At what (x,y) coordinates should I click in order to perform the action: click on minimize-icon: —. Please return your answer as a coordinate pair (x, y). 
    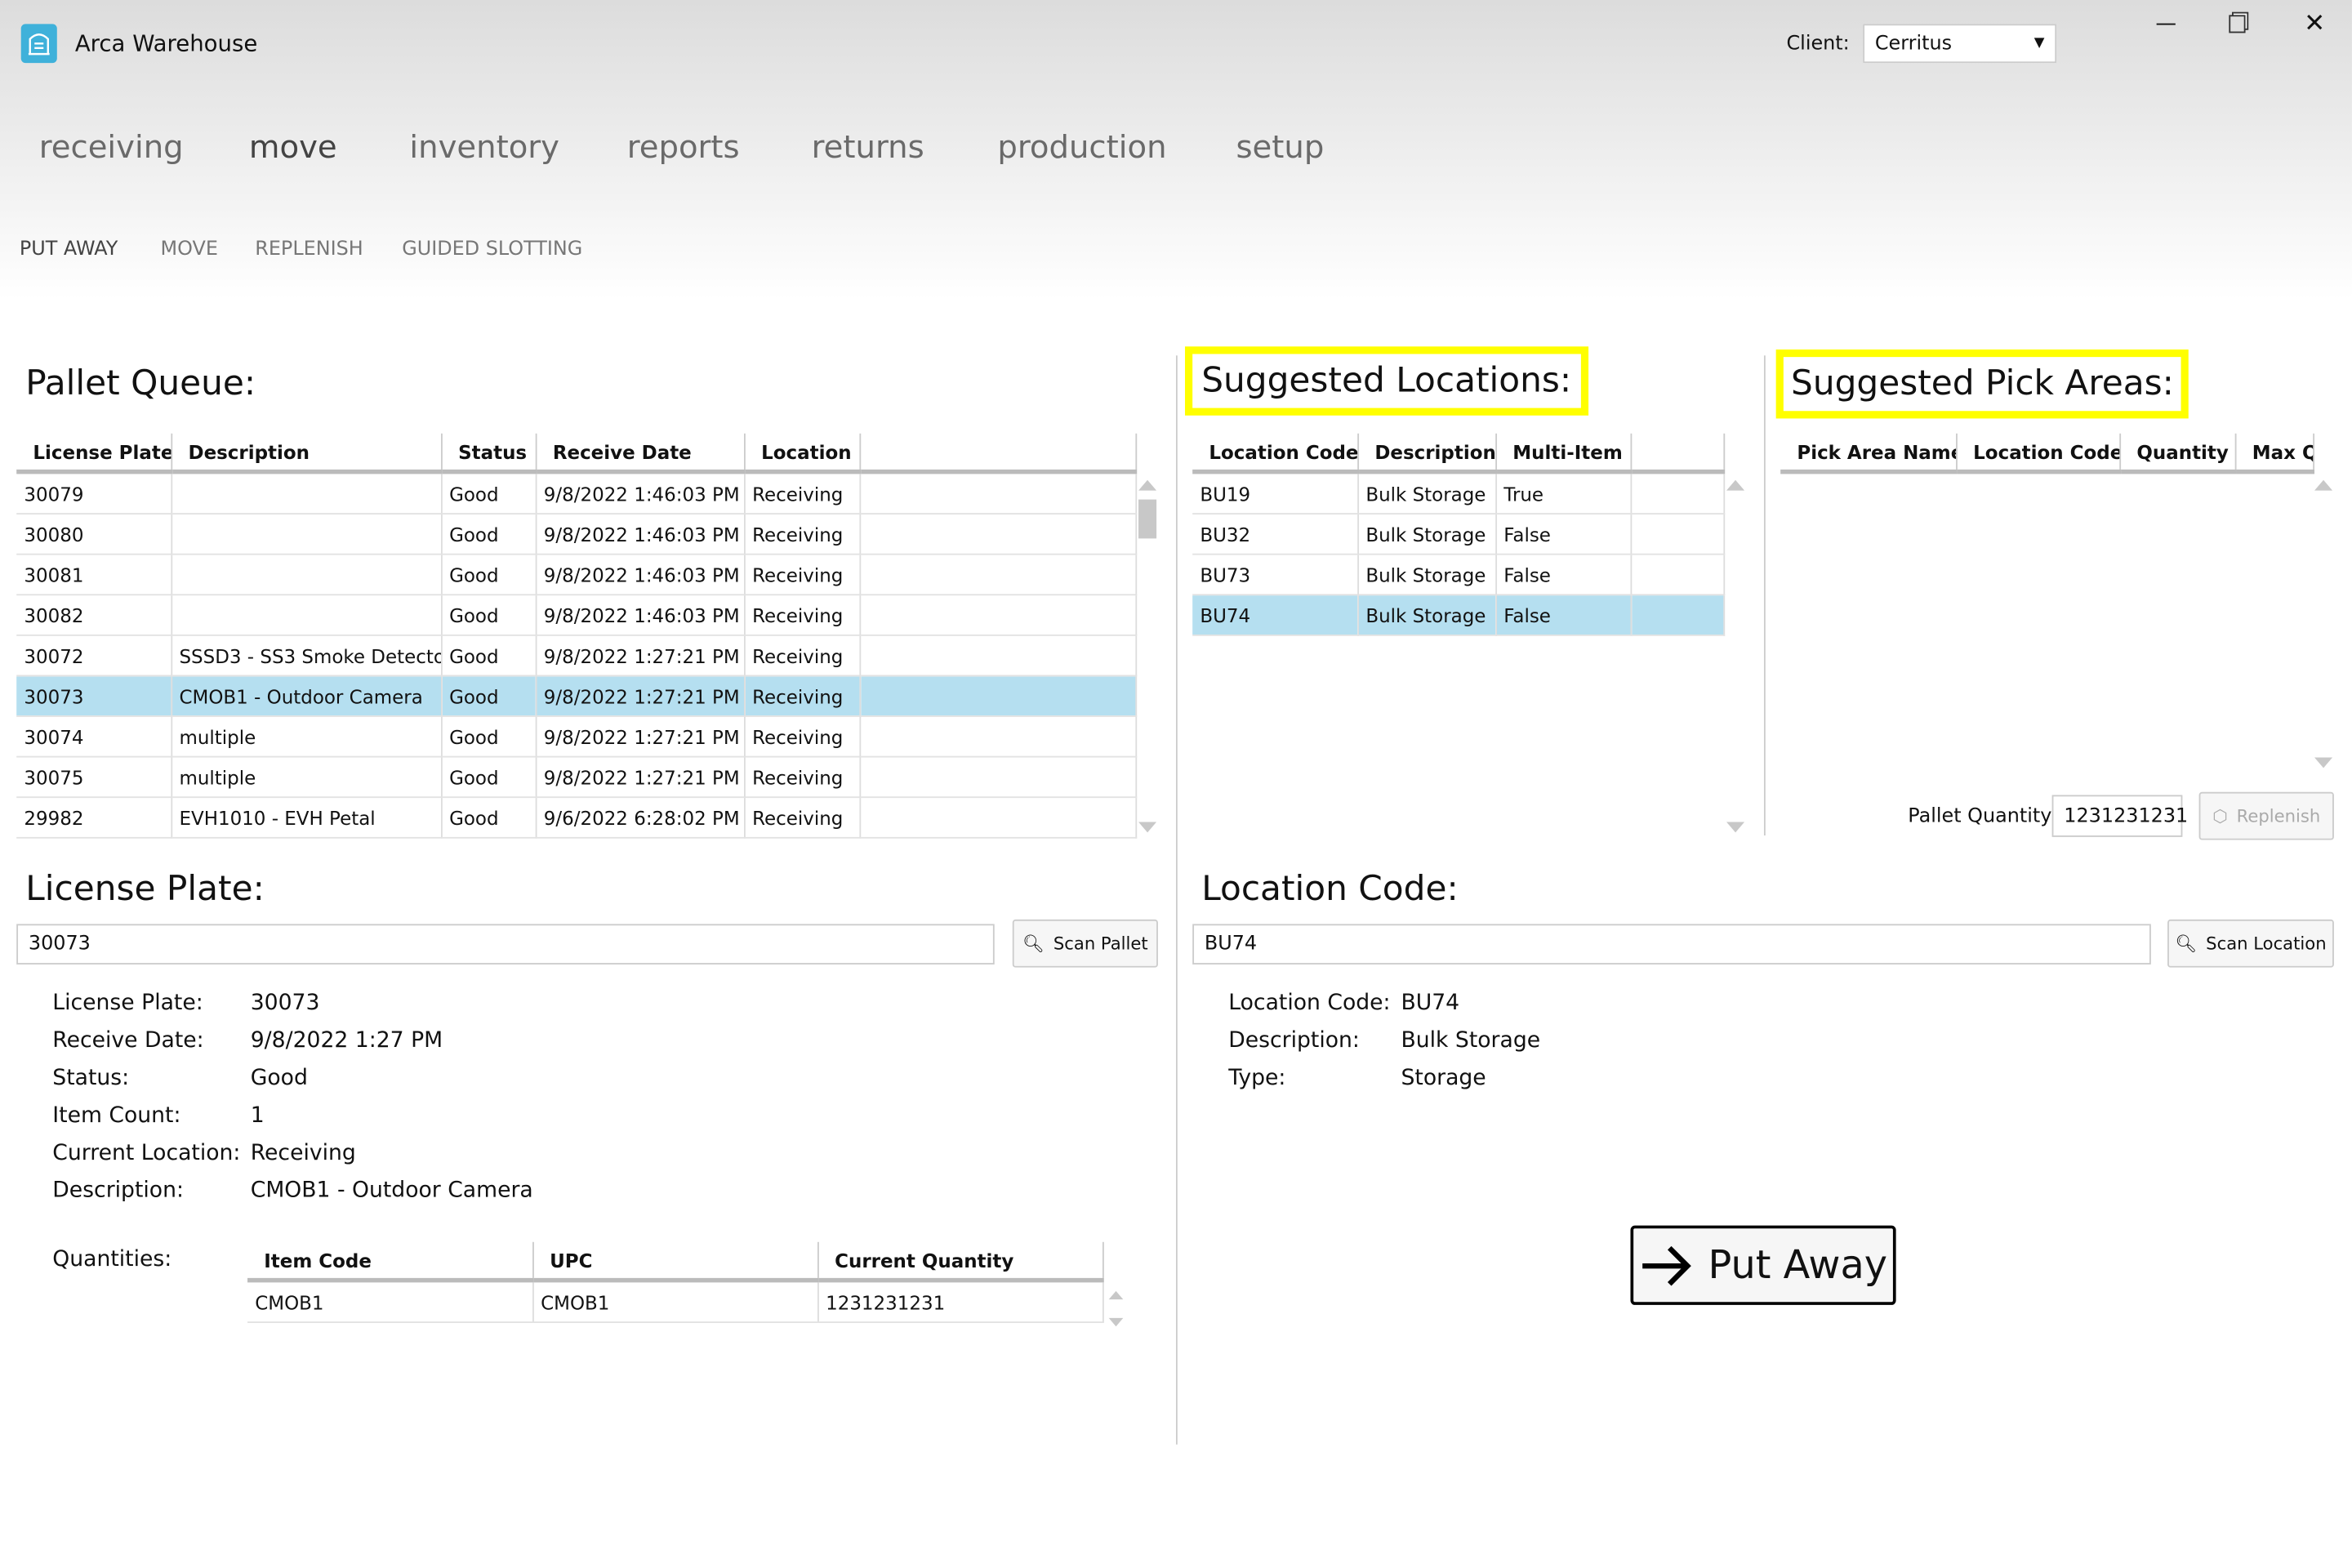
    Looking at the image, I should click on (2165, 24).